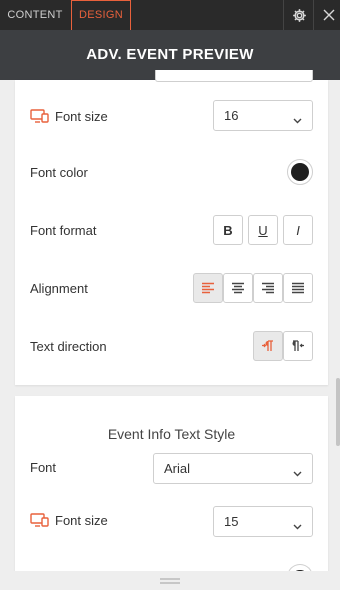  I want to click on font-row: Font Arial, so click(171, 467).